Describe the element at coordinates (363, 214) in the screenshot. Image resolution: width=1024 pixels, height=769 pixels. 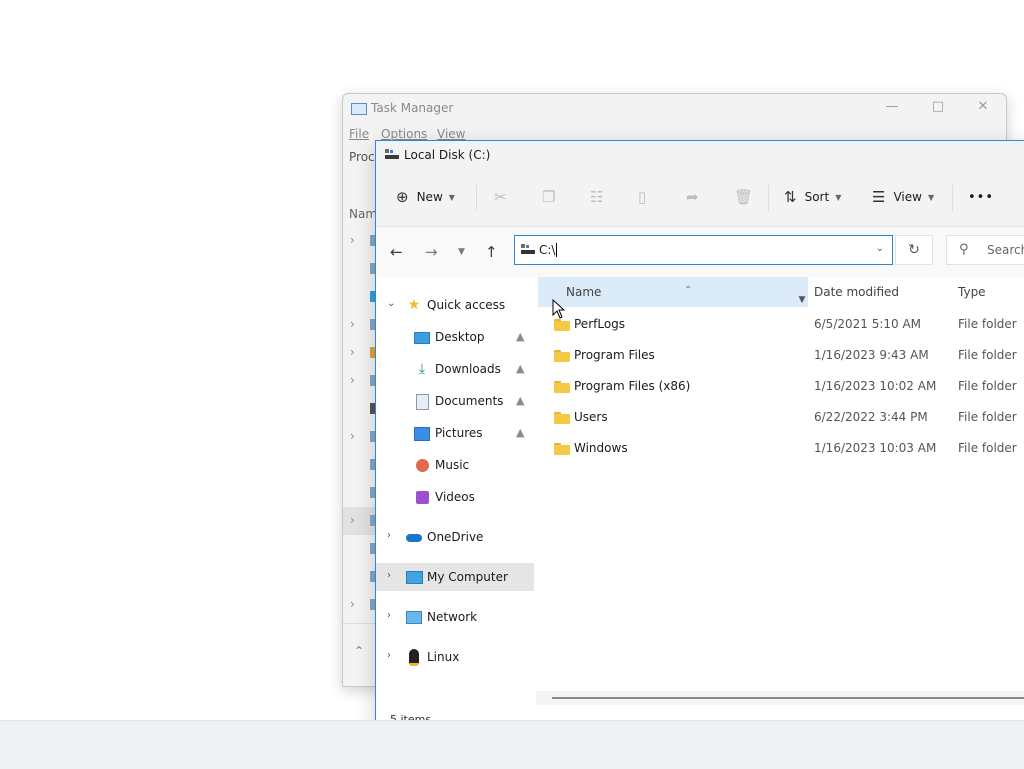
I see `tm-column-name: Nam` at that location.